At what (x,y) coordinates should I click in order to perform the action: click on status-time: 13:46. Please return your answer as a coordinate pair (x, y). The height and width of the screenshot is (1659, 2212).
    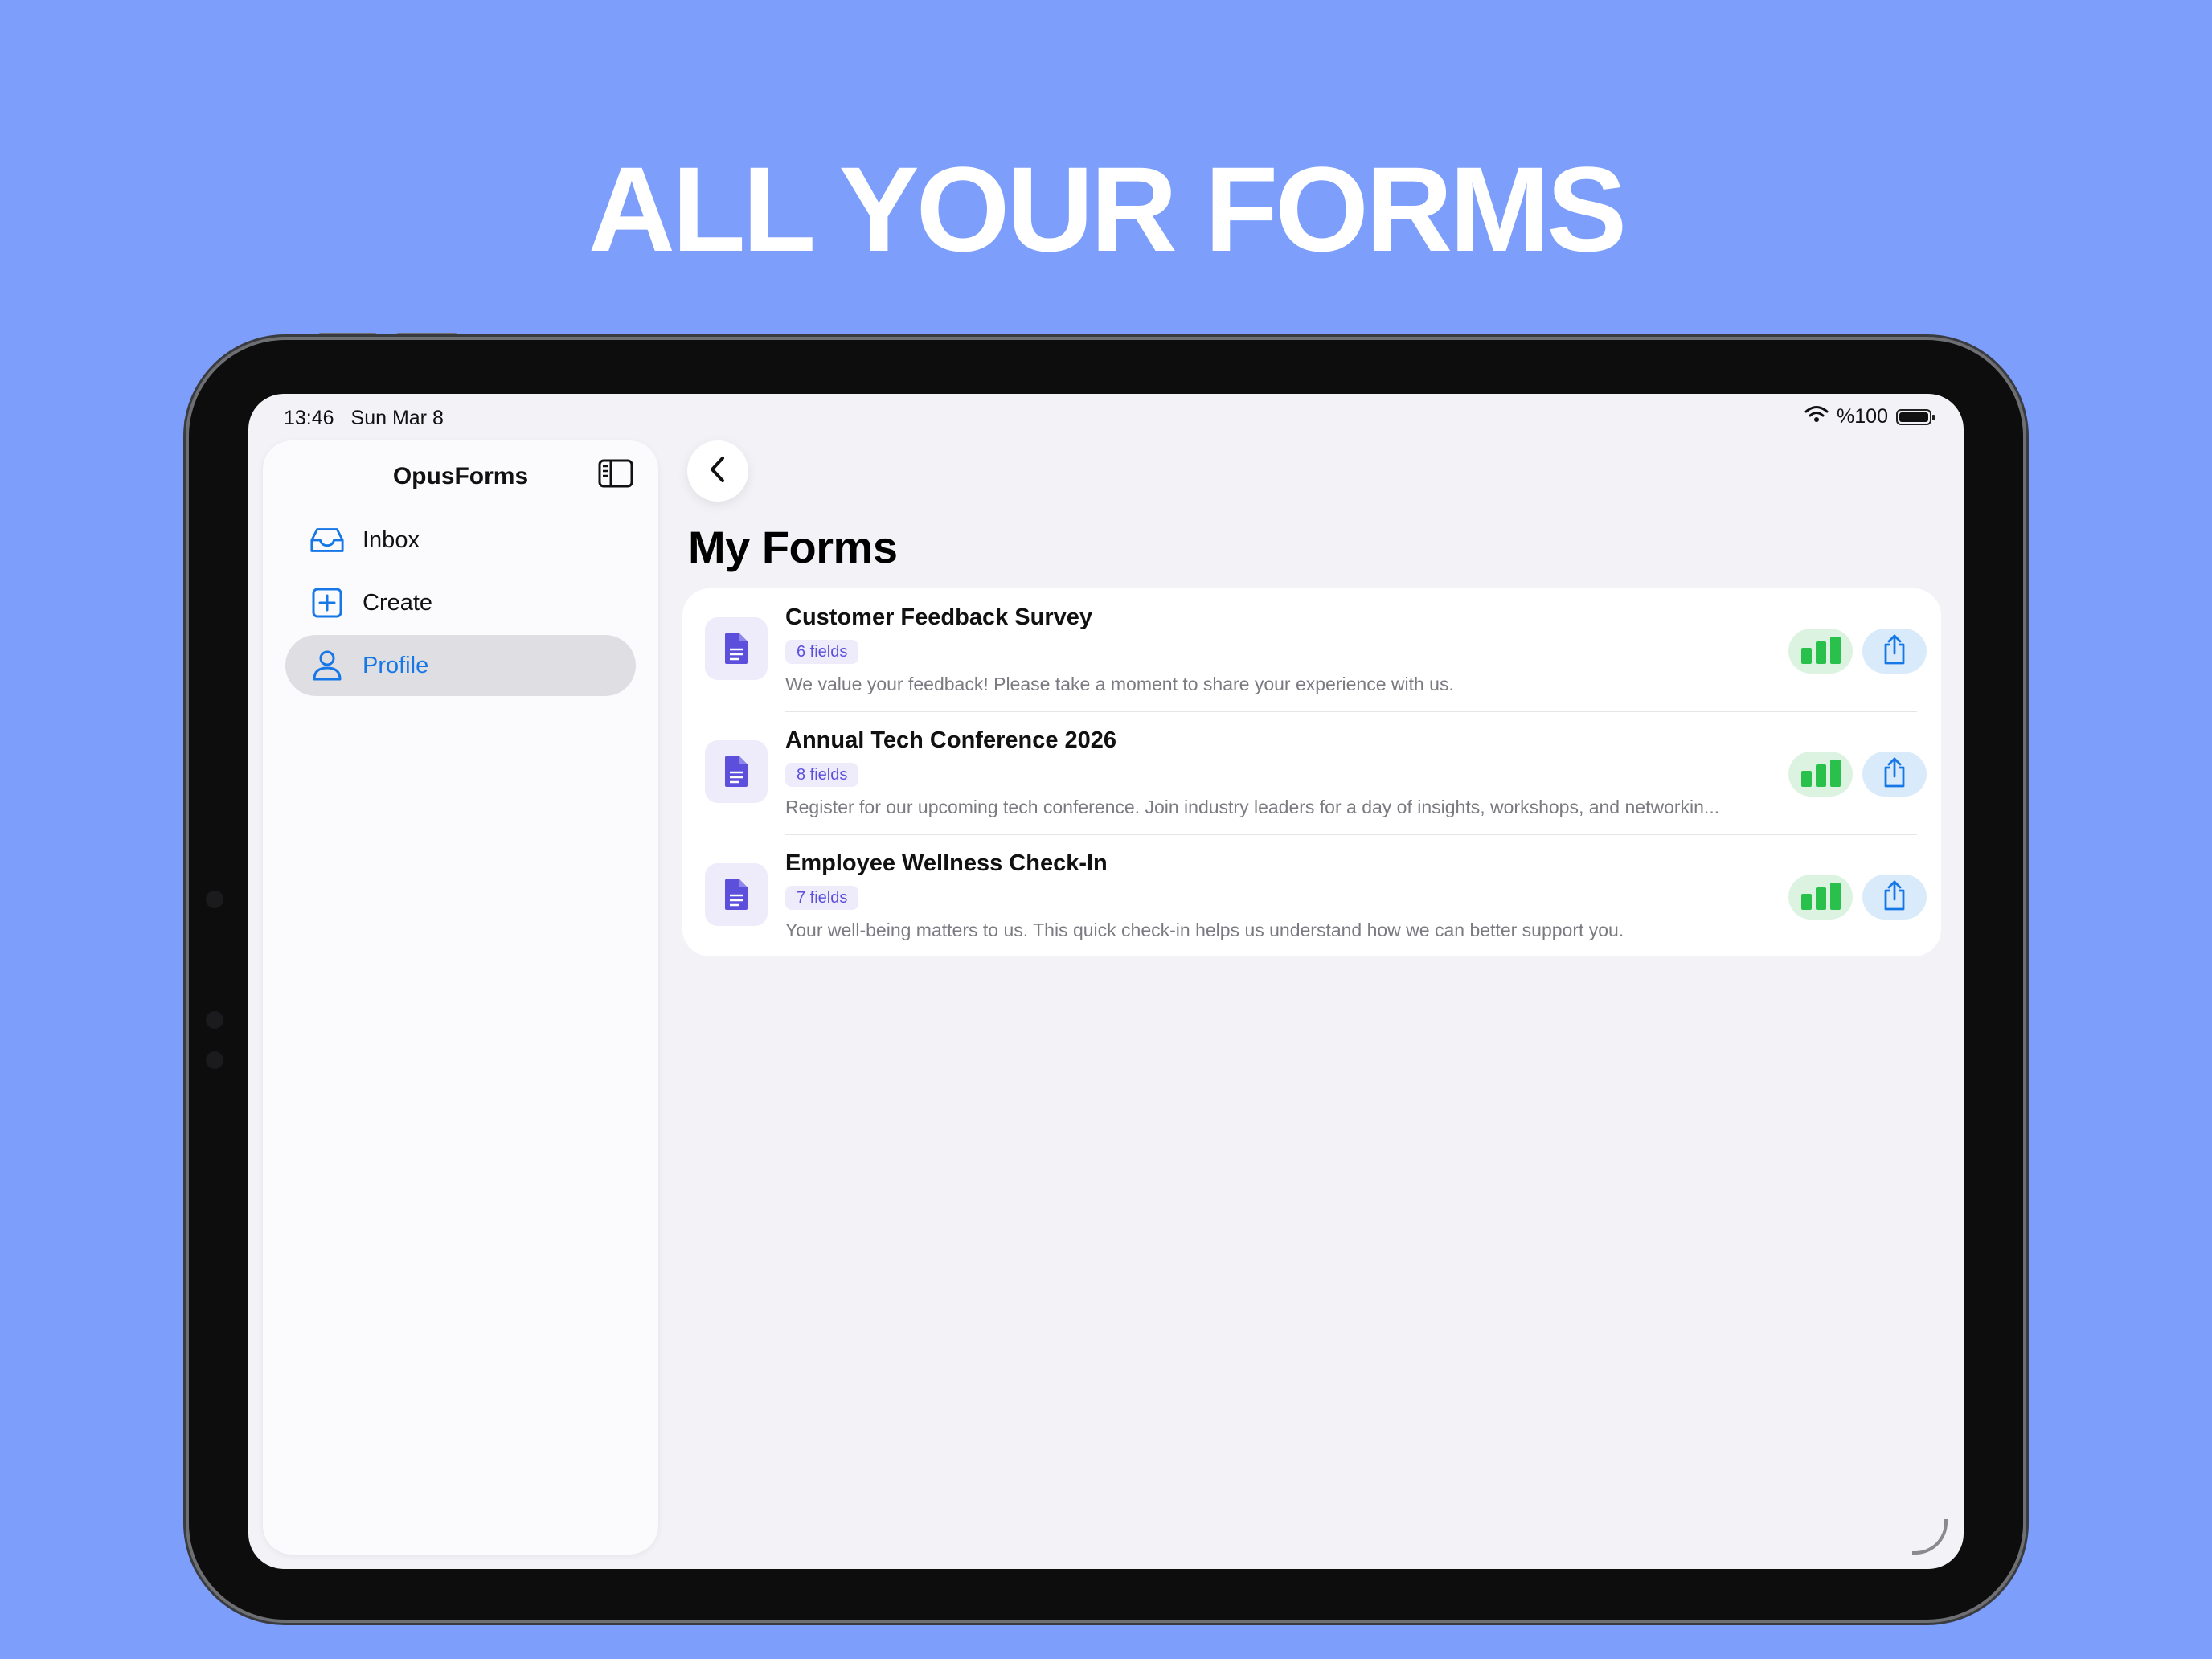
    Looking at the image, I should click on (309, 418).